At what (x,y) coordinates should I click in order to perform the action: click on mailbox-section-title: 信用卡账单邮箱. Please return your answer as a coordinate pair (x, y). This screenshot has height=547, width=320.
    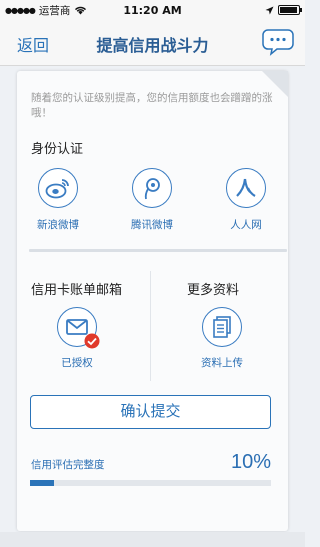
    Looking at the image, I should click on (77, 290).